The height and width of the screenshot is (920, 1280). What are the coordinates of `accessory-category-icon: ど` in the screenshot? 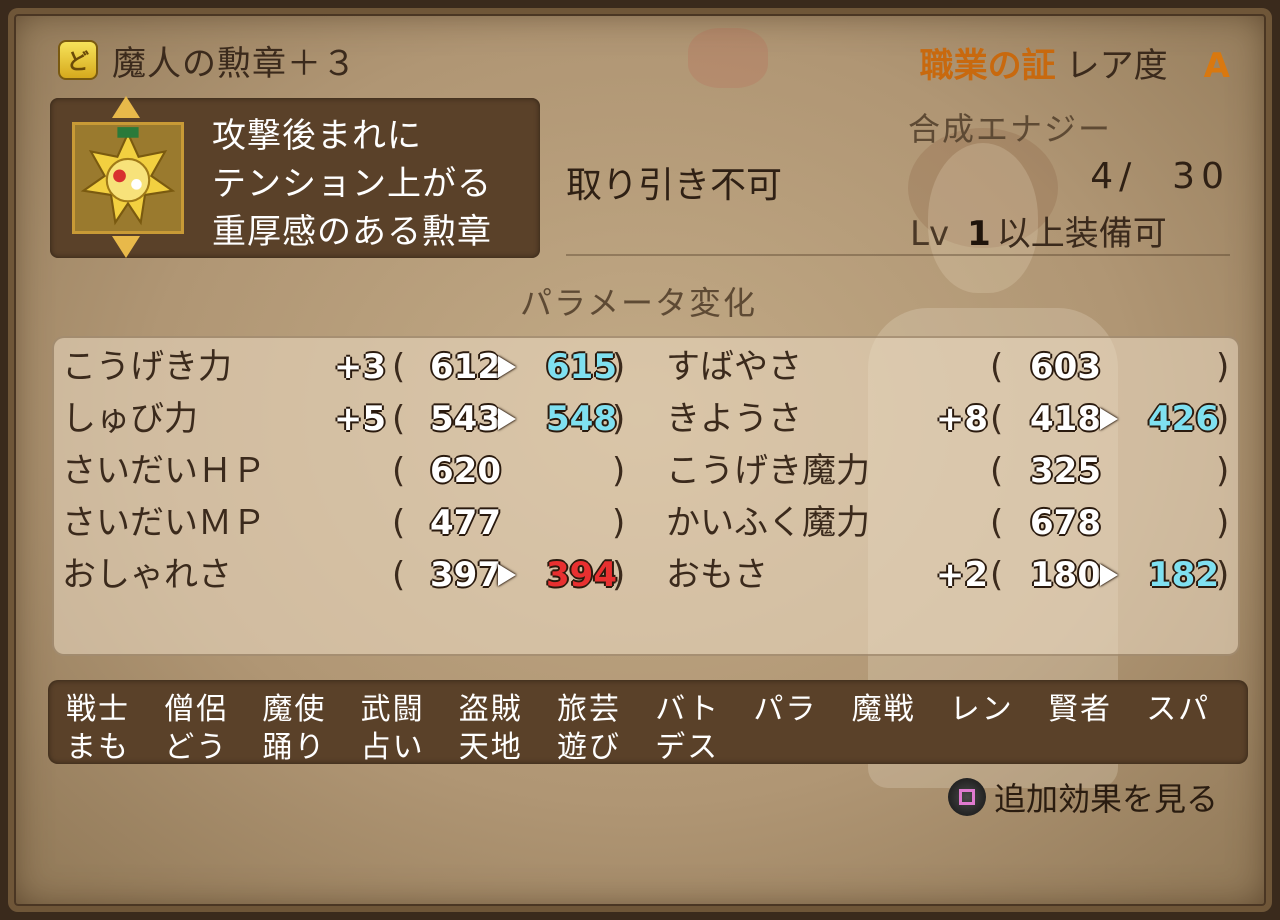 It's located at (78, 60).